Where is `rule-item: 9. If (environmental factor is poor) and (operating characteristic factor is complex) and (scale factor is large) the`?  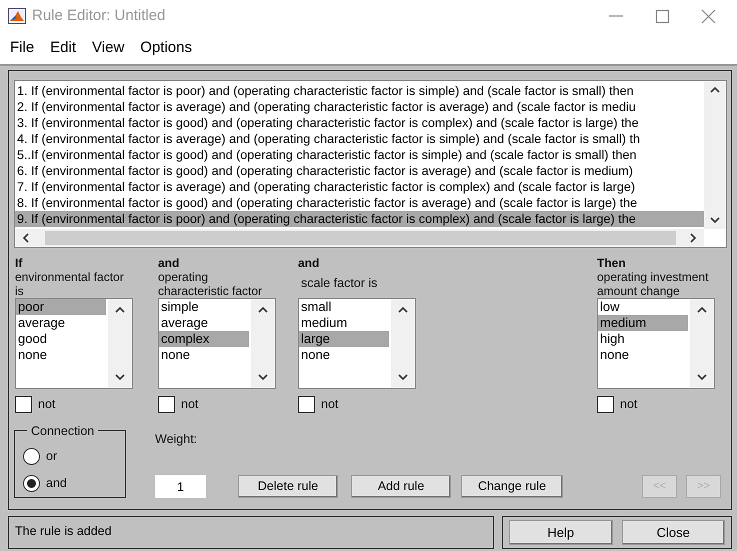
rule-item: 9. If (environmental factor is poor) and (operating characteristic factor is complex) and (scale factor is large) the is located at coordinates (359, 219).